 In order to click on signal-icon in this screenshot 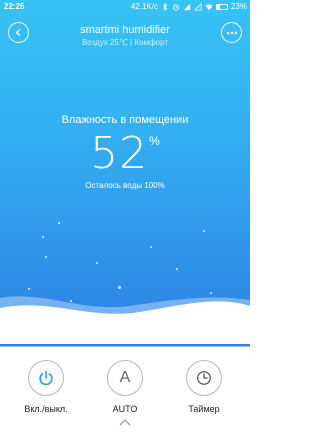, I will do `click(187, 7)`.